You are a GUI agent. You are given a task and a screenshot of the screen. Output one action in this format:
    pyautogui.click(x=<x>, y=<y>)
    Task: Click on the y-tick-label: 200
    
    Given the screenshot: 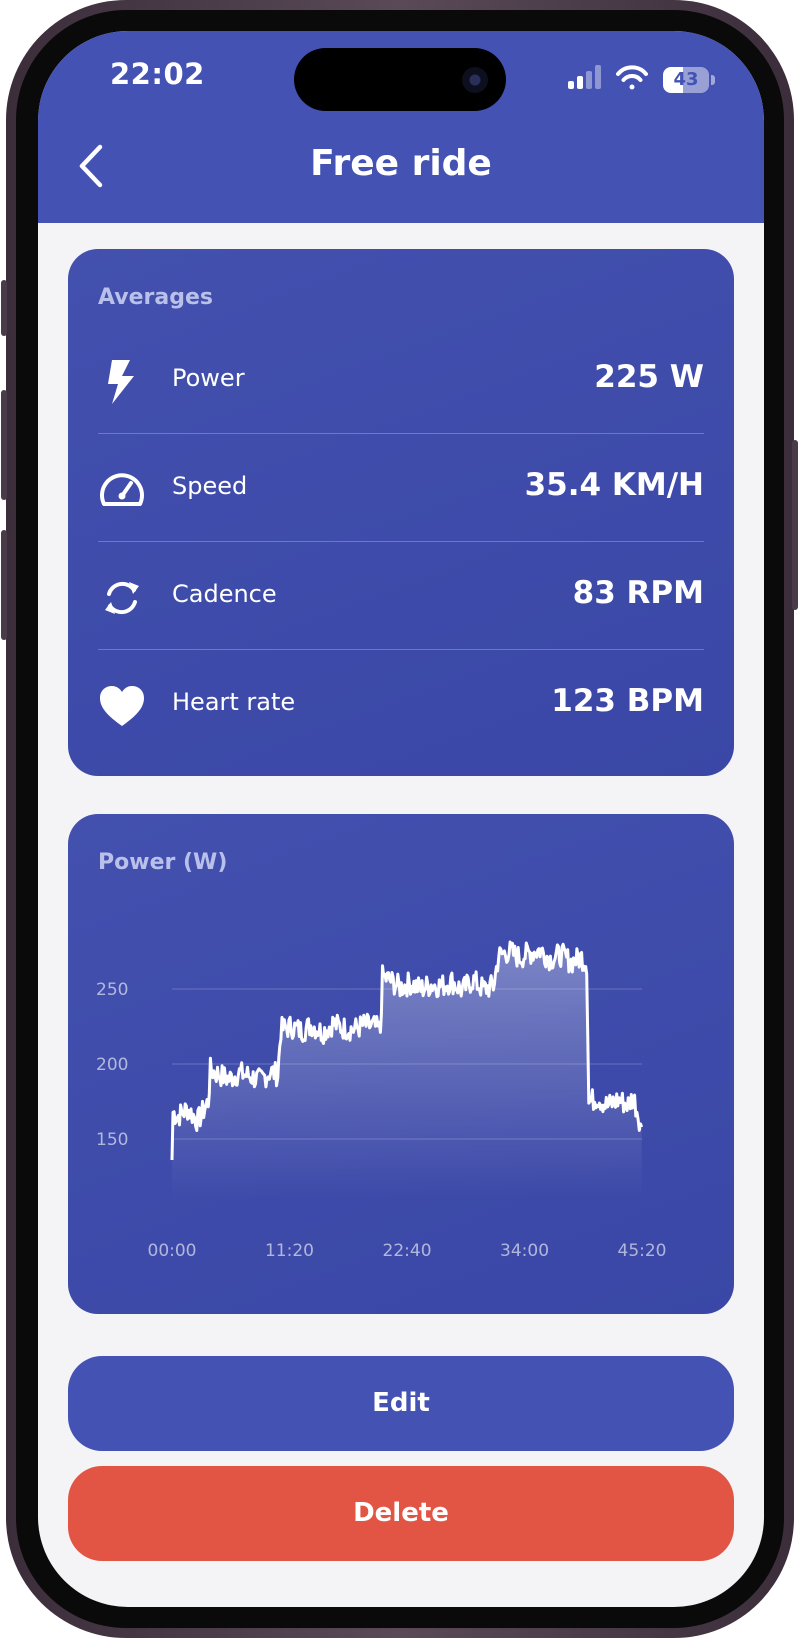 What is the action you would take?
    pyautogui.click(x=112, y=1065)
    